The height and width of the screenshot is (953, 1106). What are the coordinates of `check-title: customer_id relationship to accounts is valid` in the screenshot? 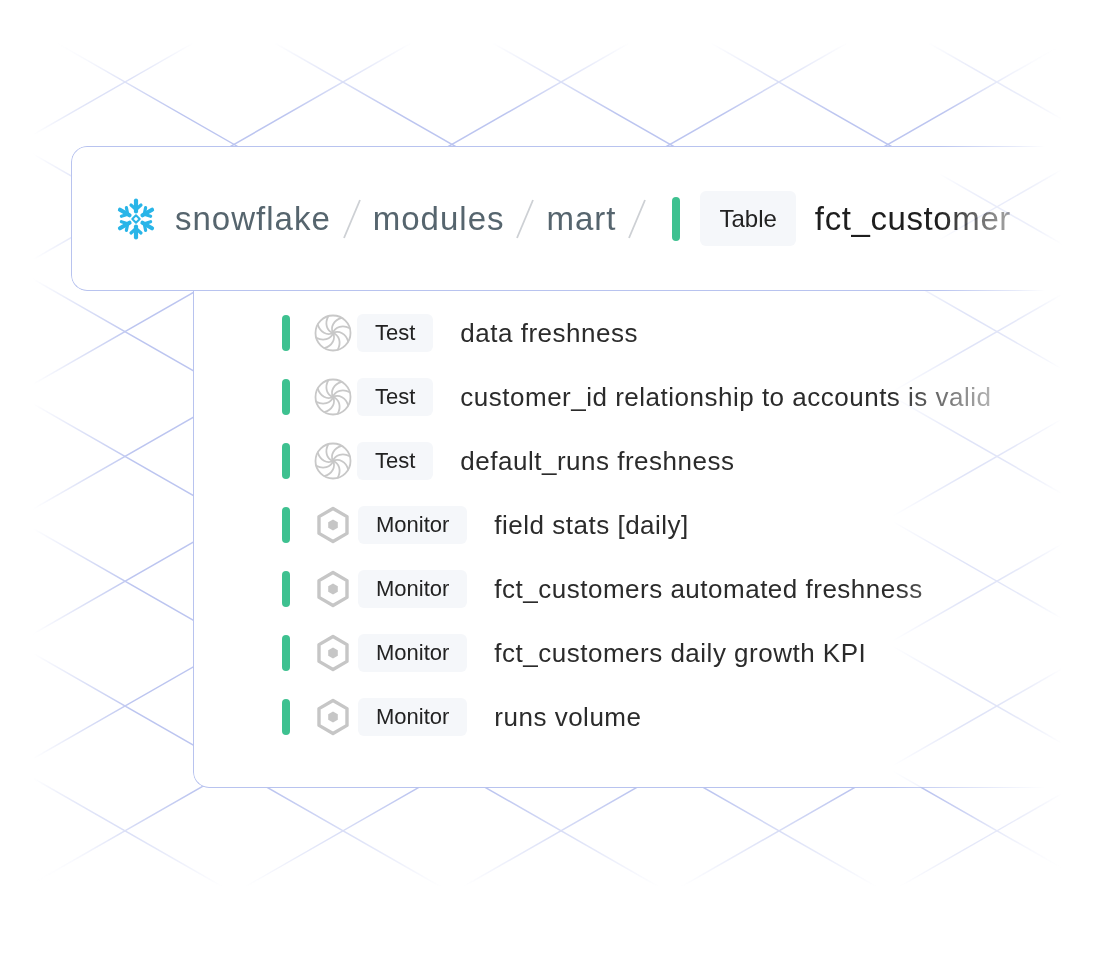 It's located at (726, 397).